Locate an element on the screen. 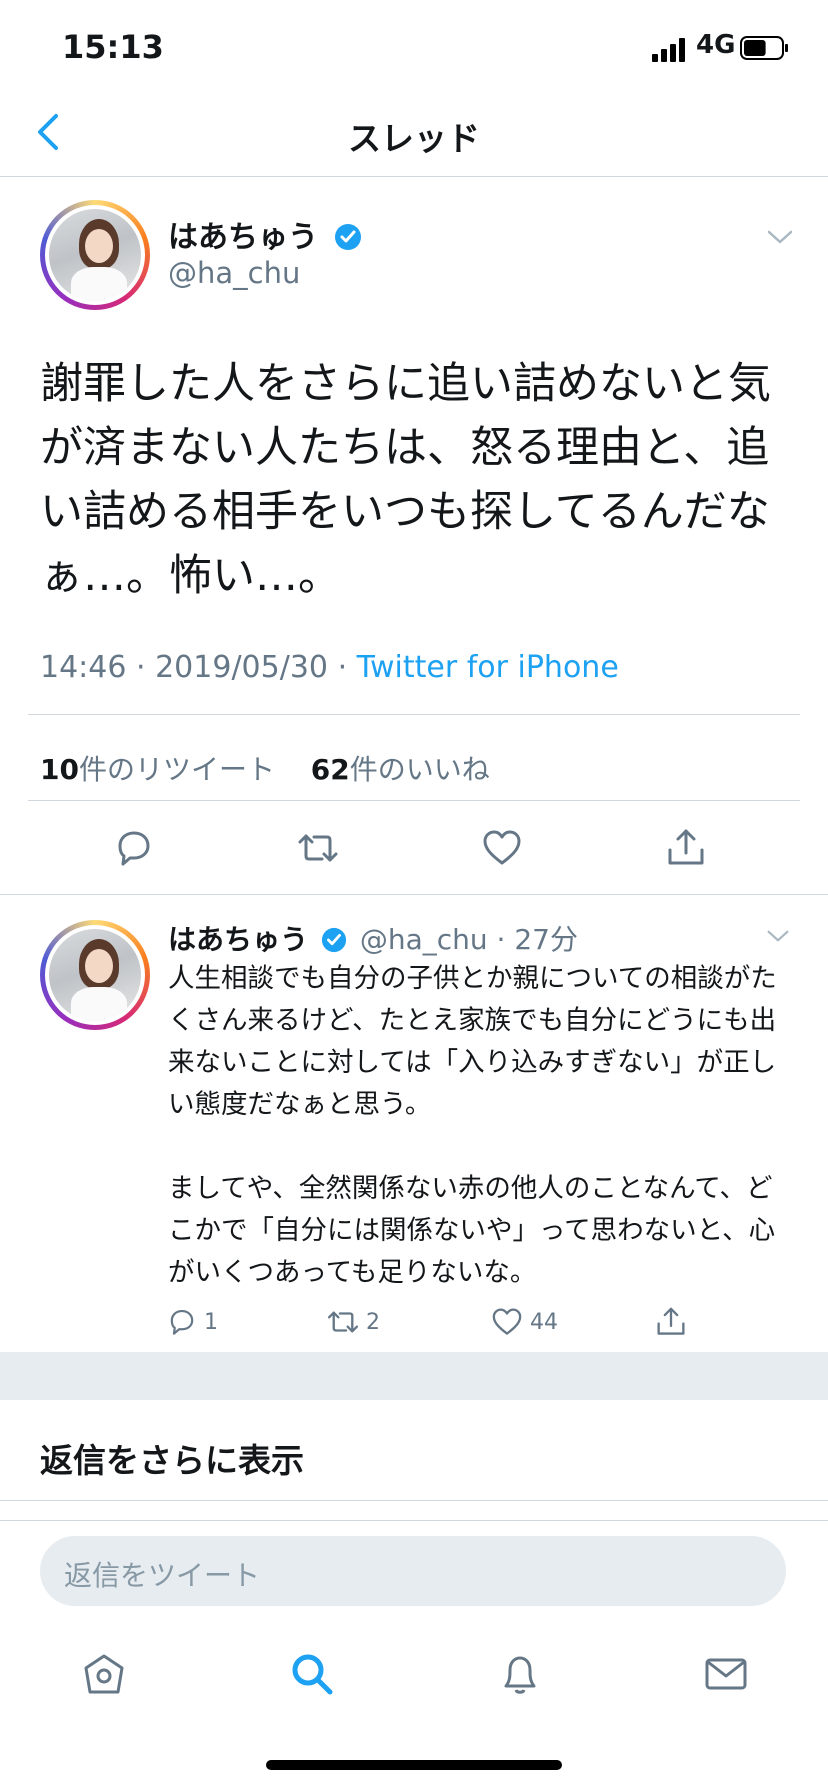 This screenshot has width=828, height=1792. stats-divider is located at coordinates (414, 800).